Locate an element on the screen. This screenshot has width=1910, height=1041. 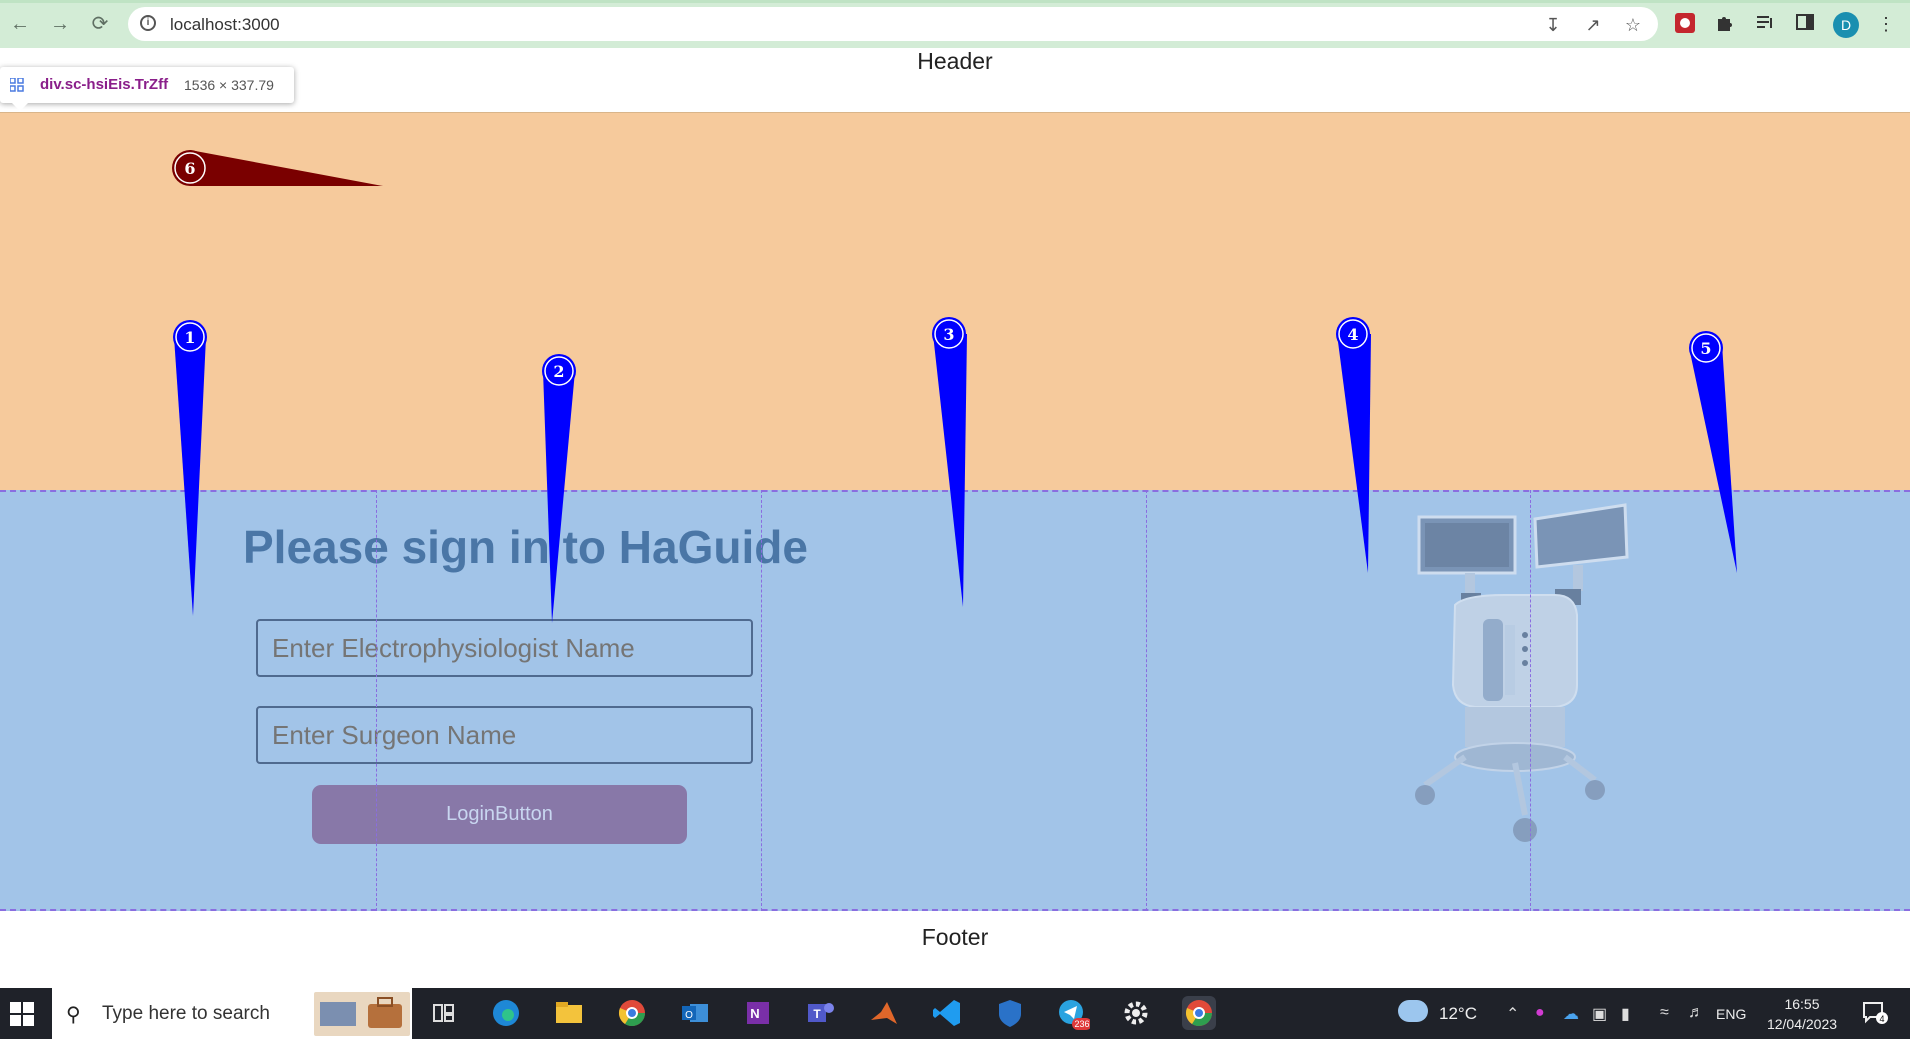
windows-start-icon is located at coordinates (22, 1014).